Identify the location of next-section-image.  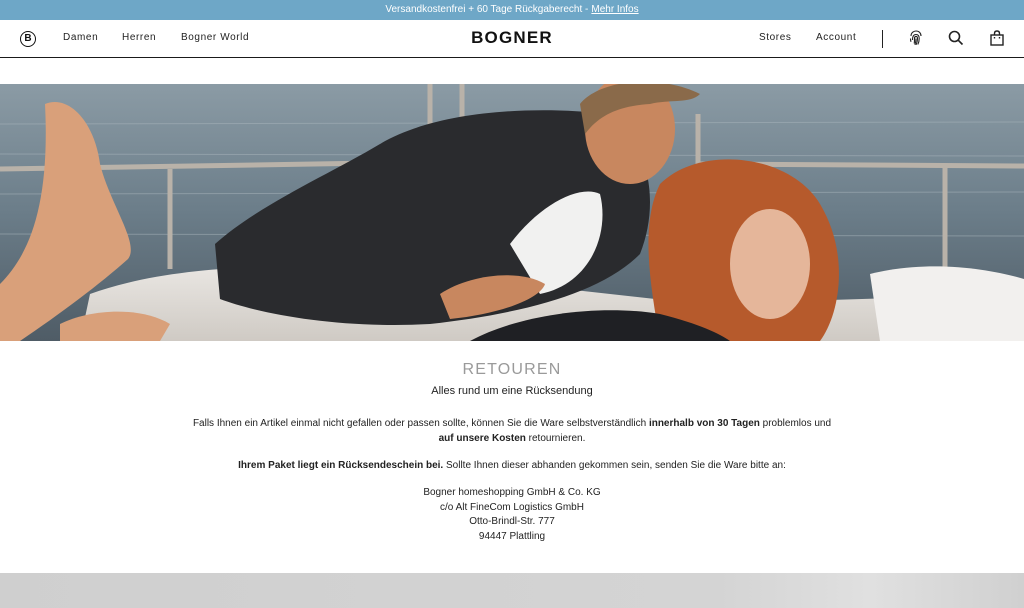
(512, 590).